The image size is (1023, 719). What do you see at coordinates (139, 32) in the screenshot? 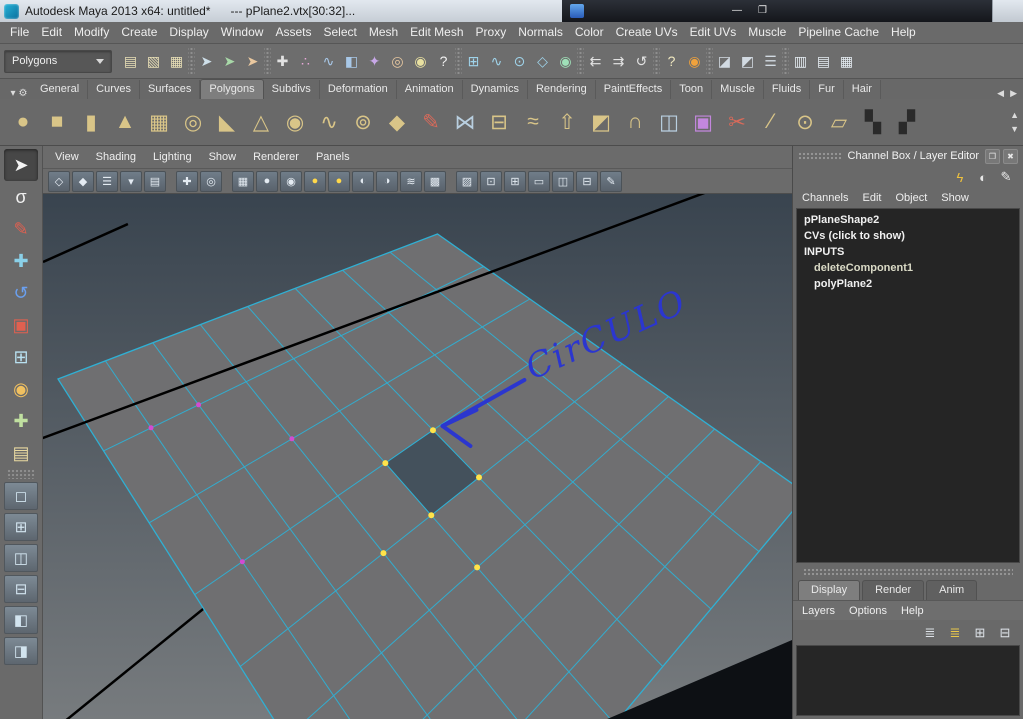
I see `menubar-item: Create` at bounding box center [139, 32].